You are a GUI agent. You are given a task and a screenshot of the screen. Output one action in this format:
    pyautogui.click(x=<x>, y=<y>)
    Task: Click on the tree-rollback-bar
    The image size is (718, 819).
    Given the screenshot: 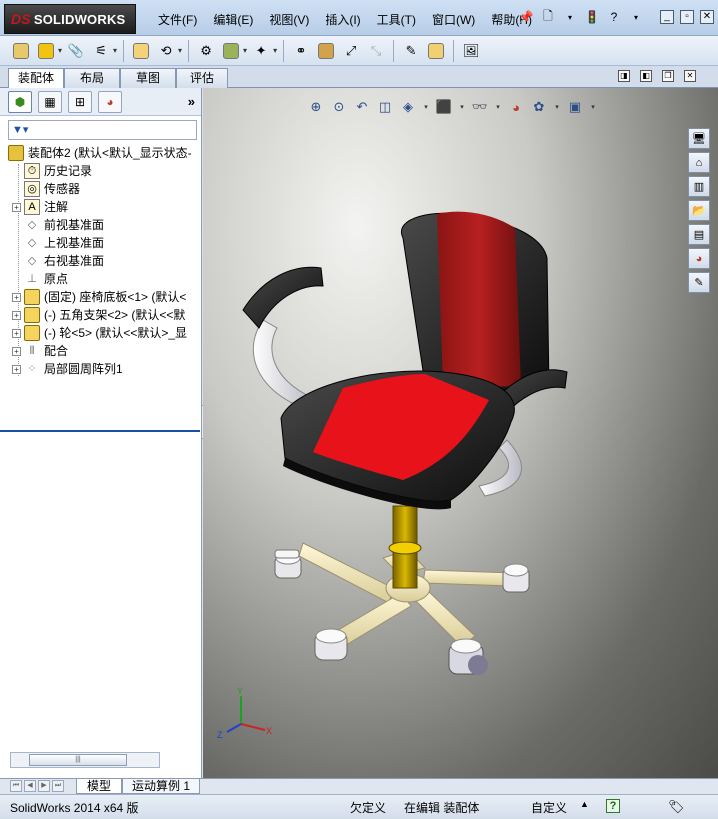 What is the action you would take?
    pyautogui.click(x=100, y=431)
    